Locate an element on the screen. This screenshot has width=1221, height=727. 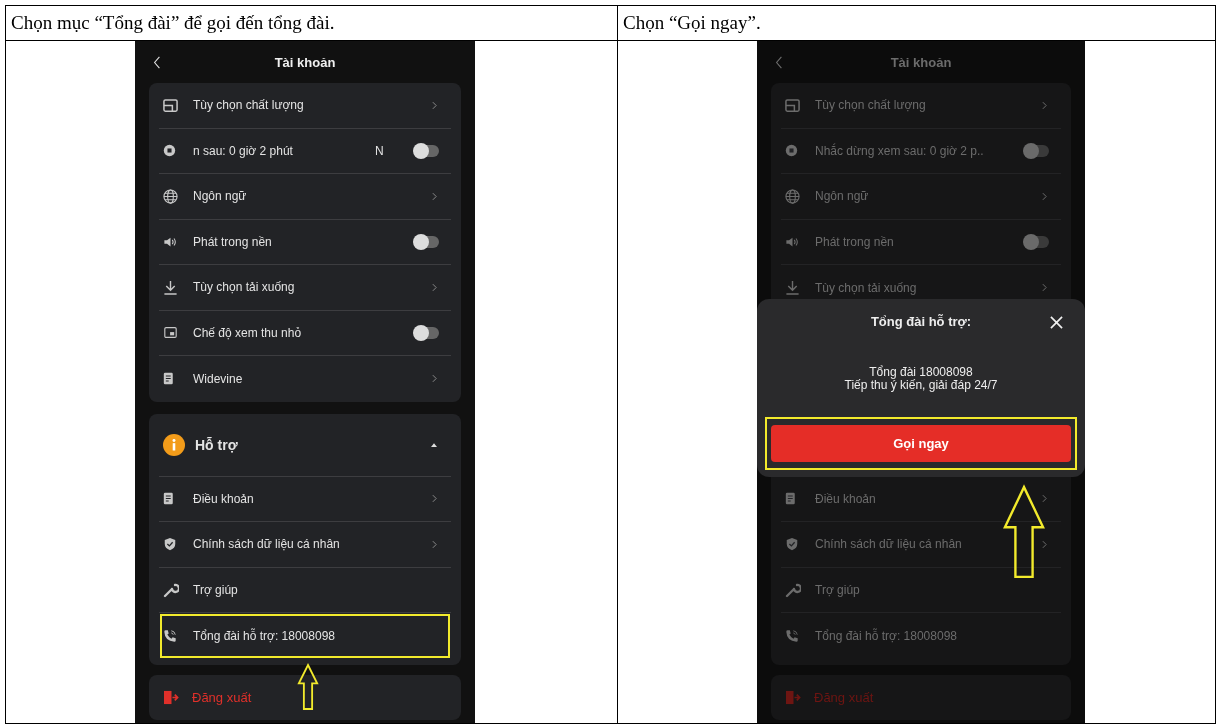
sheet-text: Tiếp thu ý kiến, giải đáp 24/7 is located at coordinates (921, 385).